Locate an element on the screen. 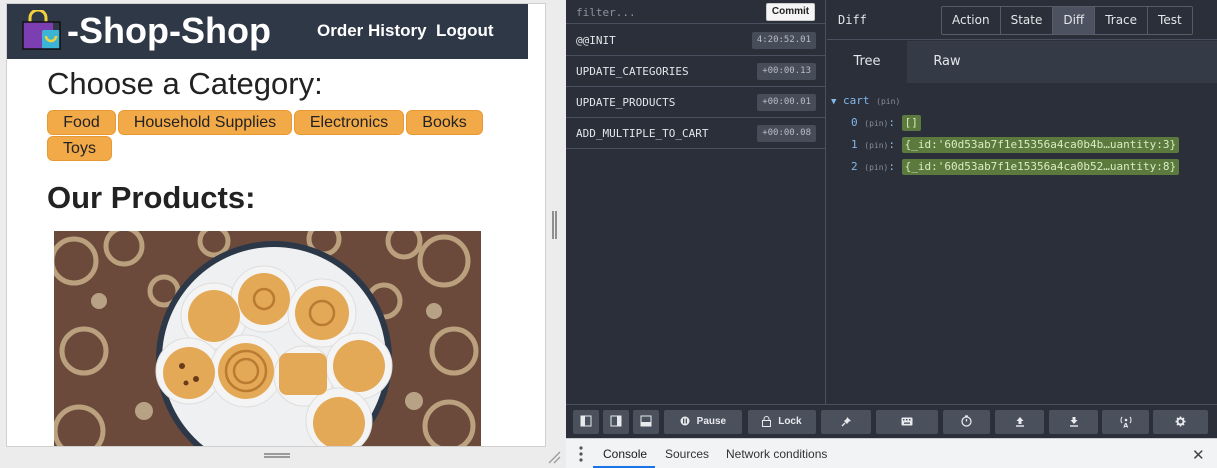 Image resolution: width=1217 pixels, height=468 pixels. lock-icon is located at coordinates (767, 421).